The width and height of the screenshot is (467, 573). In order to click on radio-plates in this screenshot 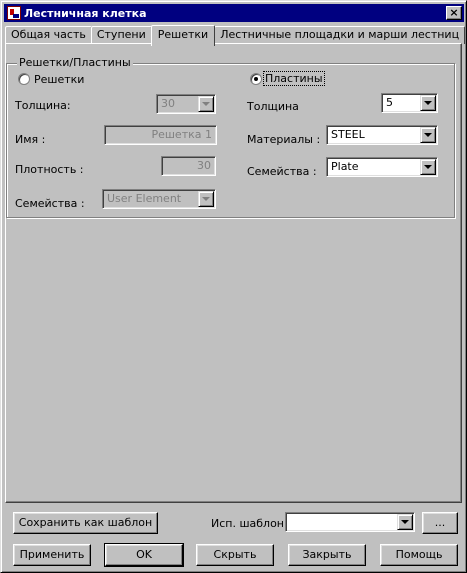, I will do `click(256, 79)`.